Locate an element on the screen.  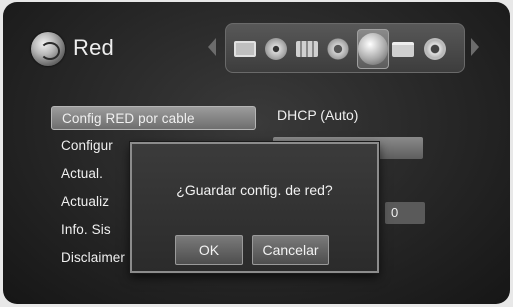
nav-left-arrow-icon is located at coordinates (212, 47).